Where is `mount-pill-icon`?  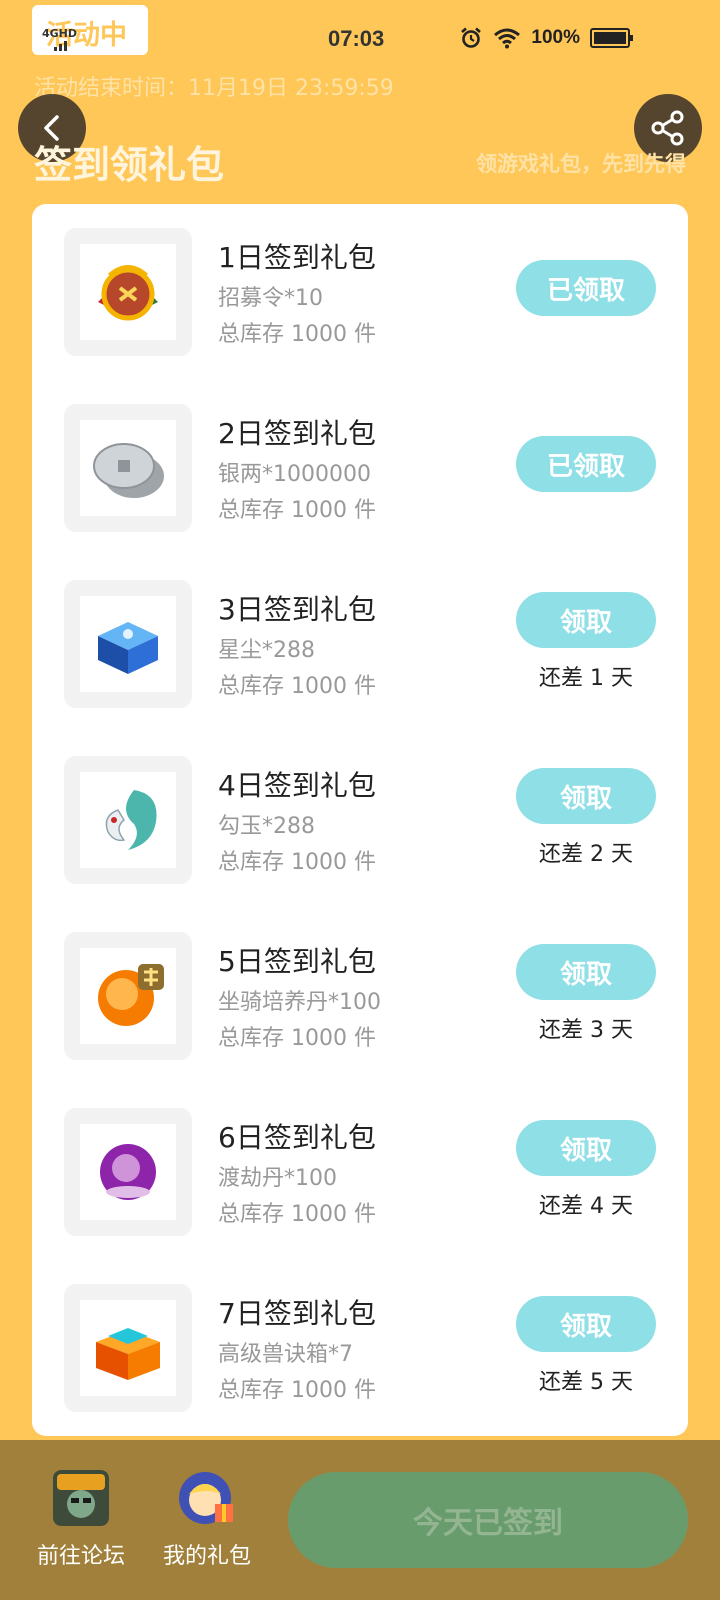
mount-pill-icon is located at coordinates (131, 995).